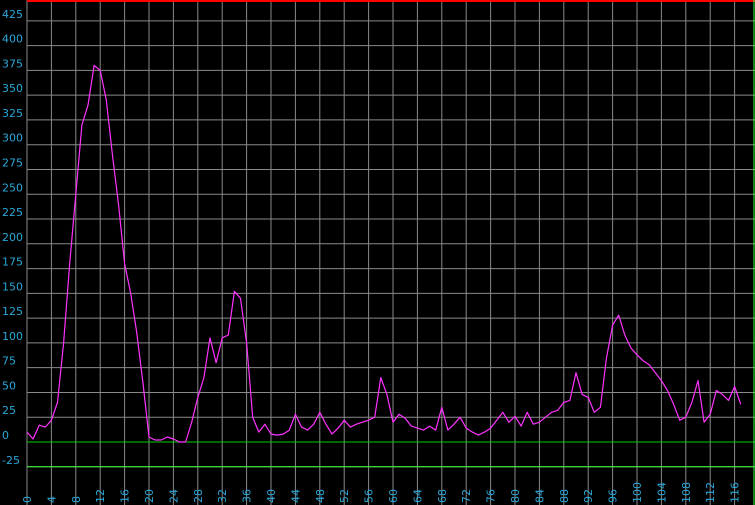  What do you see at coordinates (442, 496) in the screenshot?
I see `x-tick-label: 68` at bounding box center [442, 496].